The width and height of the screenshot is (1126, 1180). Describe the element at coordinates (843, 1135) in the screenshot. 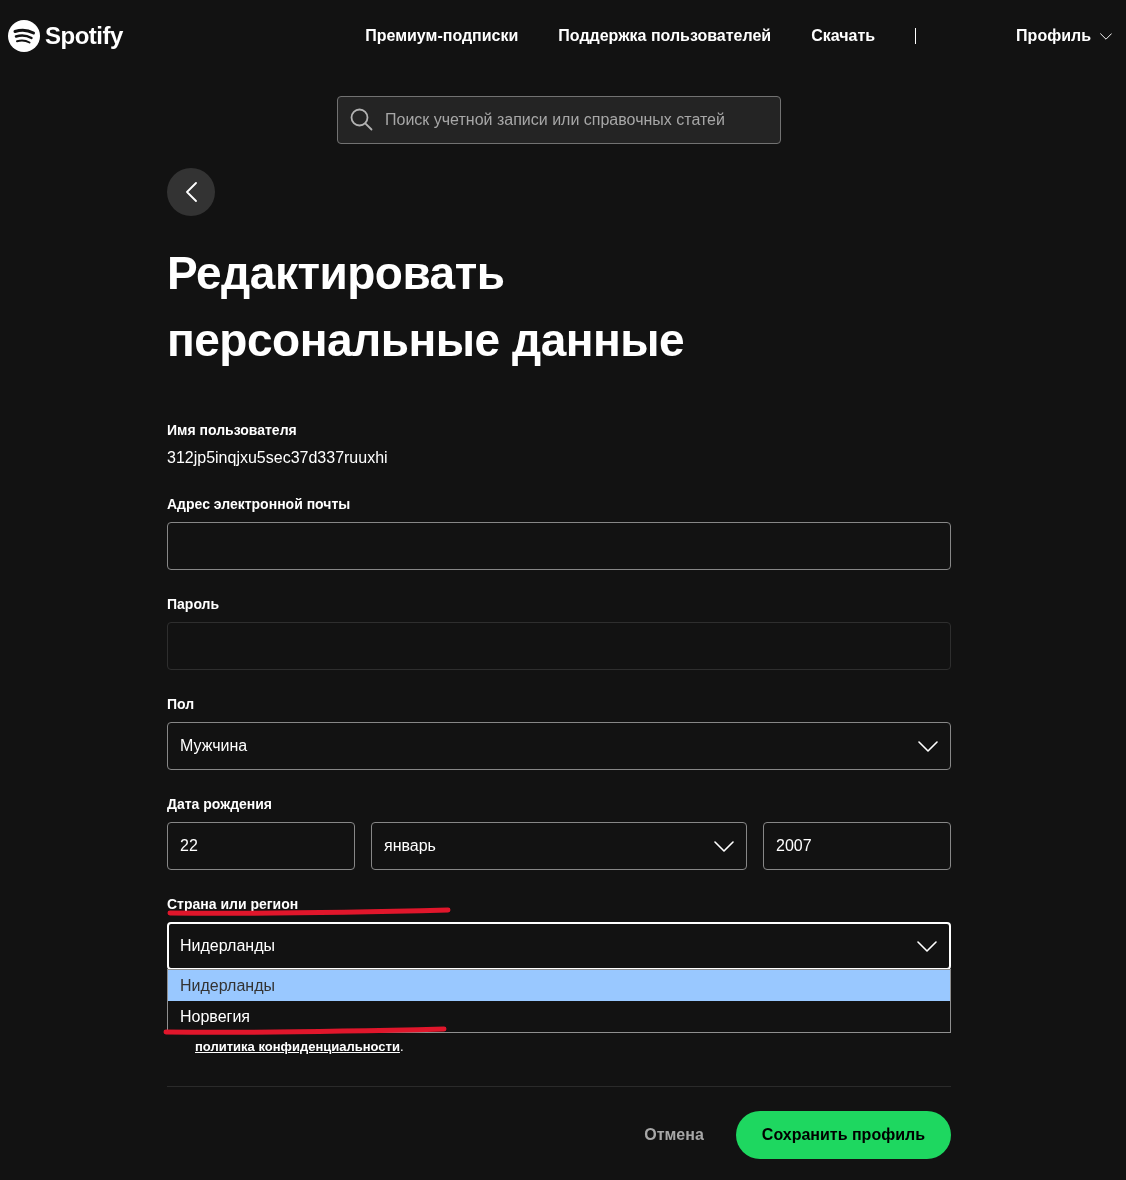

I see `save-button: Сохранить профиль` at that location.